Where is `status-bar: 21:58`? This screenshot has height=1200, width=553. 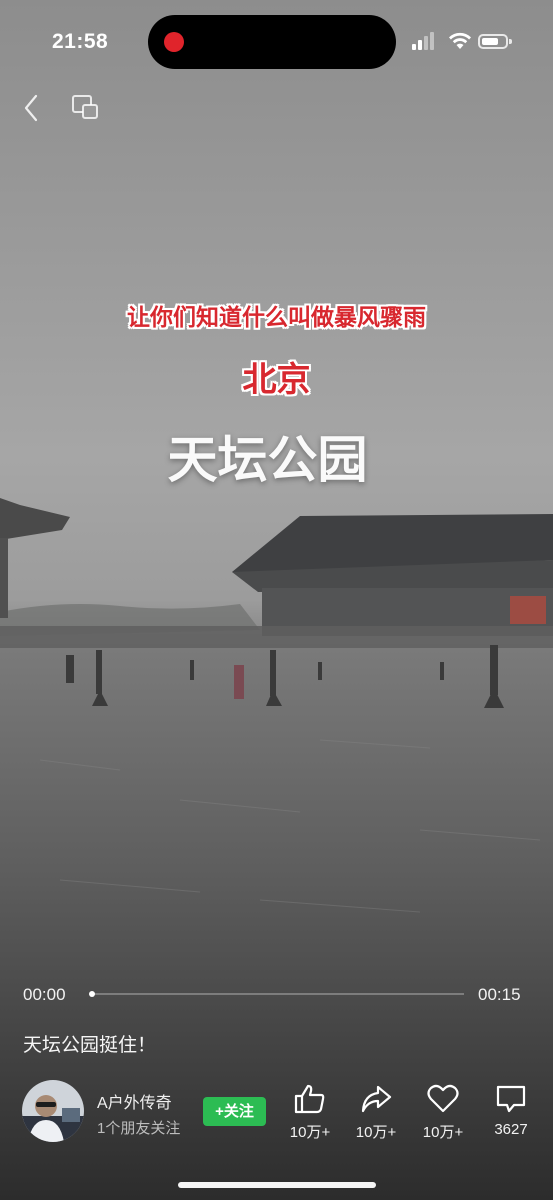
status-bar: 21:58 is located at coordinates (276, 42).